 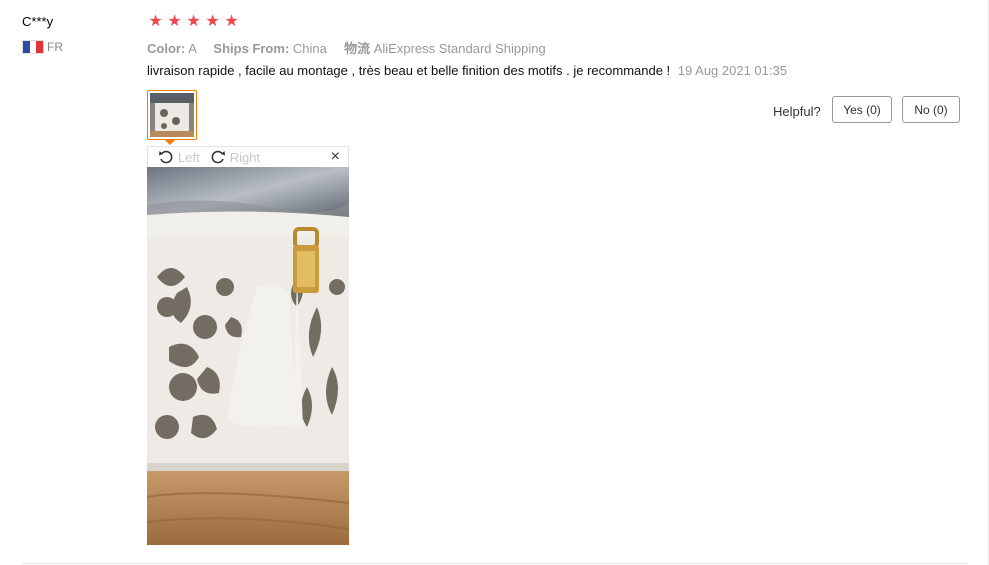 I want to click on helpful-label: Helpful?, so click(x=797, y=111).